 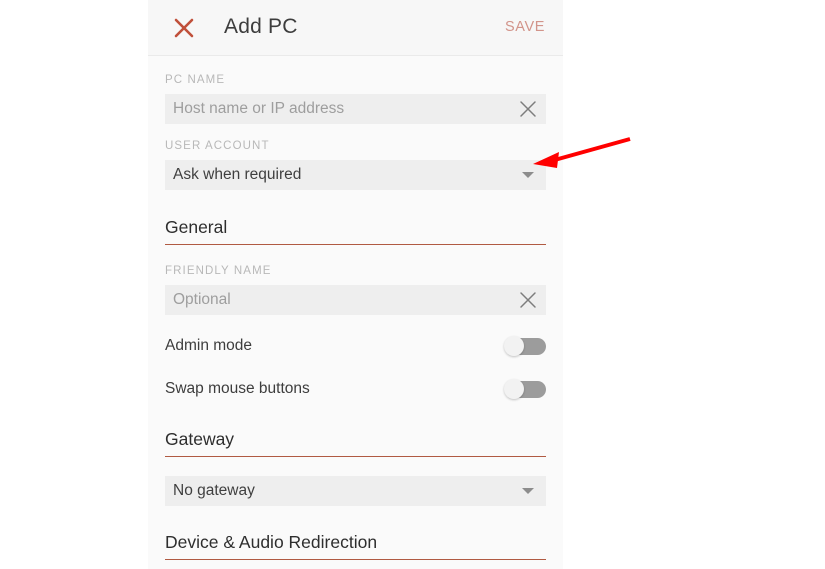 What do you see at coordinates (355, 109) in the screenshot?
I see `pc-name-input: Host name or IP address` at bounding box center [355, 109].